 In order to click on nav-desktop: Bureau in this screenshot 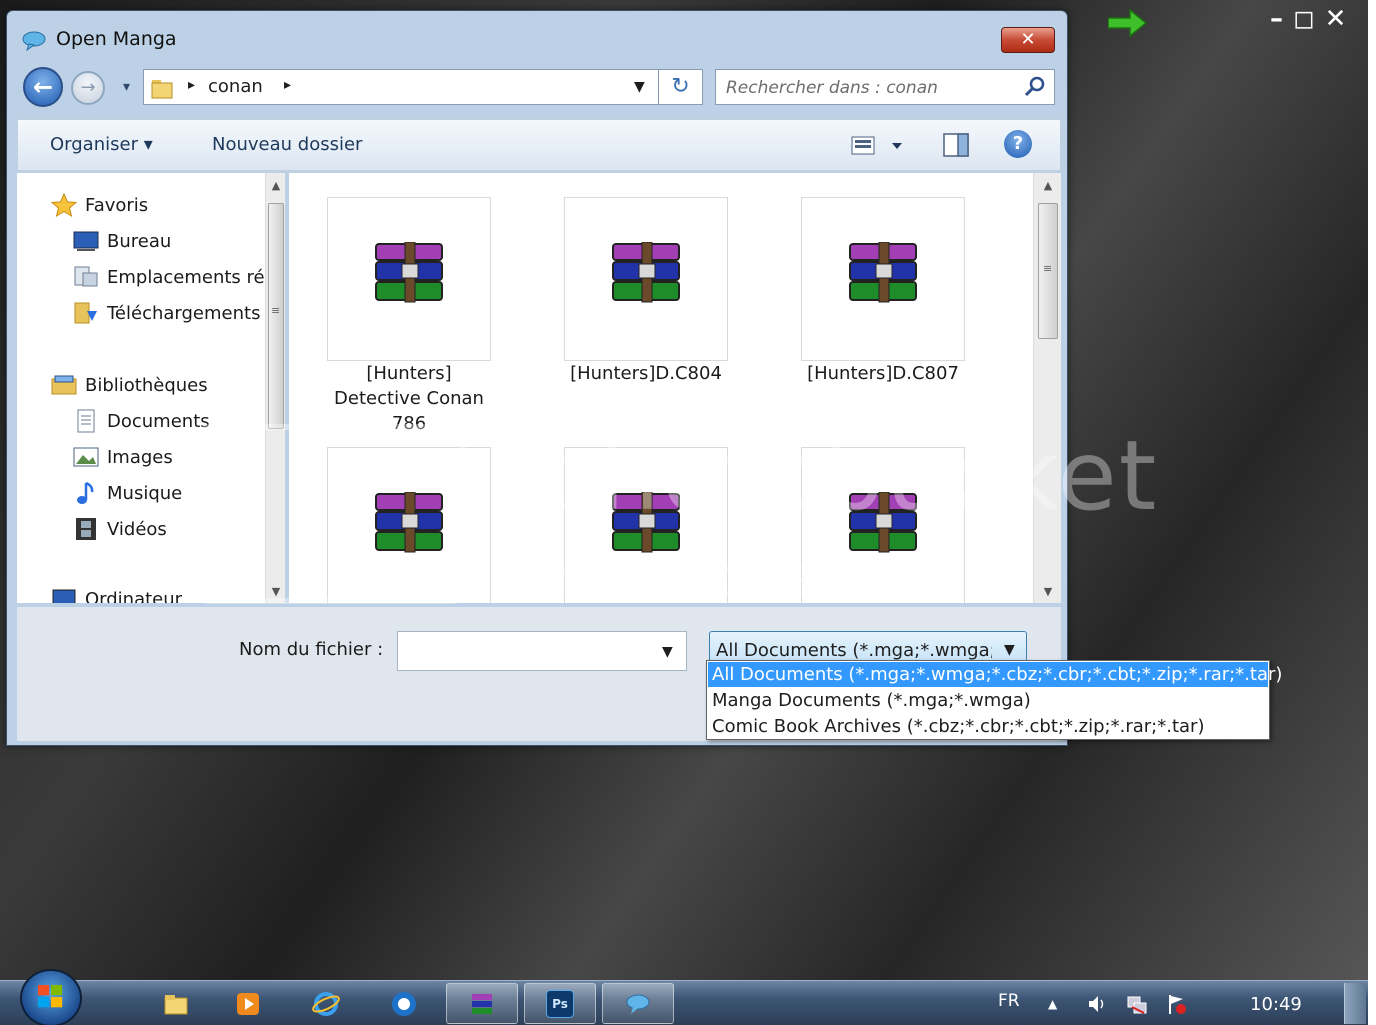, I will do `click(122, 241)`.